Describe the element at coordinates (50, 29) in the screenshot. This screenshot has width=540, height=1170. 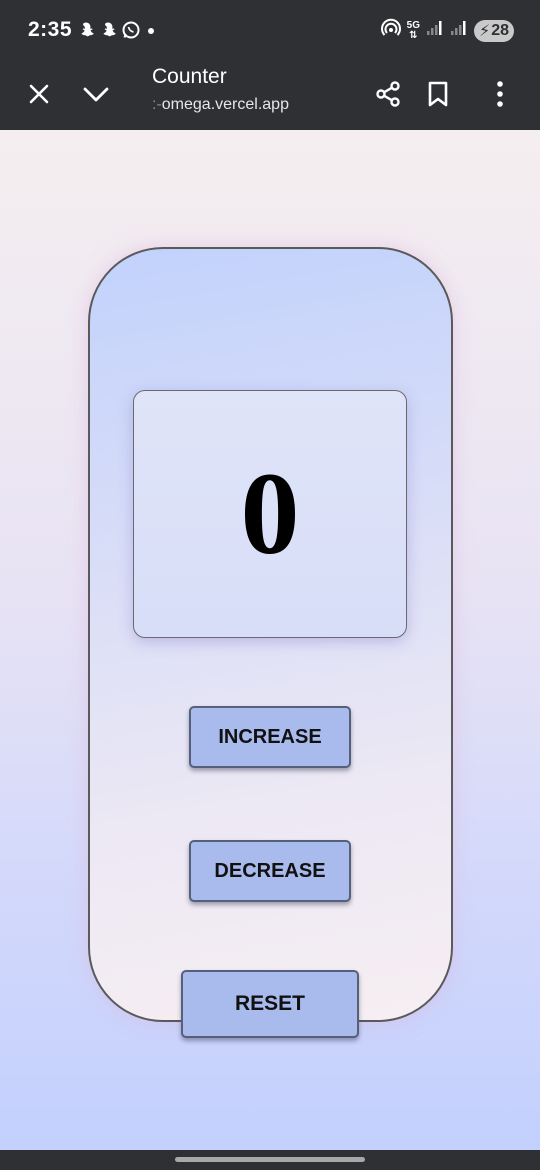
I see `status-time: 2:35` at that location.